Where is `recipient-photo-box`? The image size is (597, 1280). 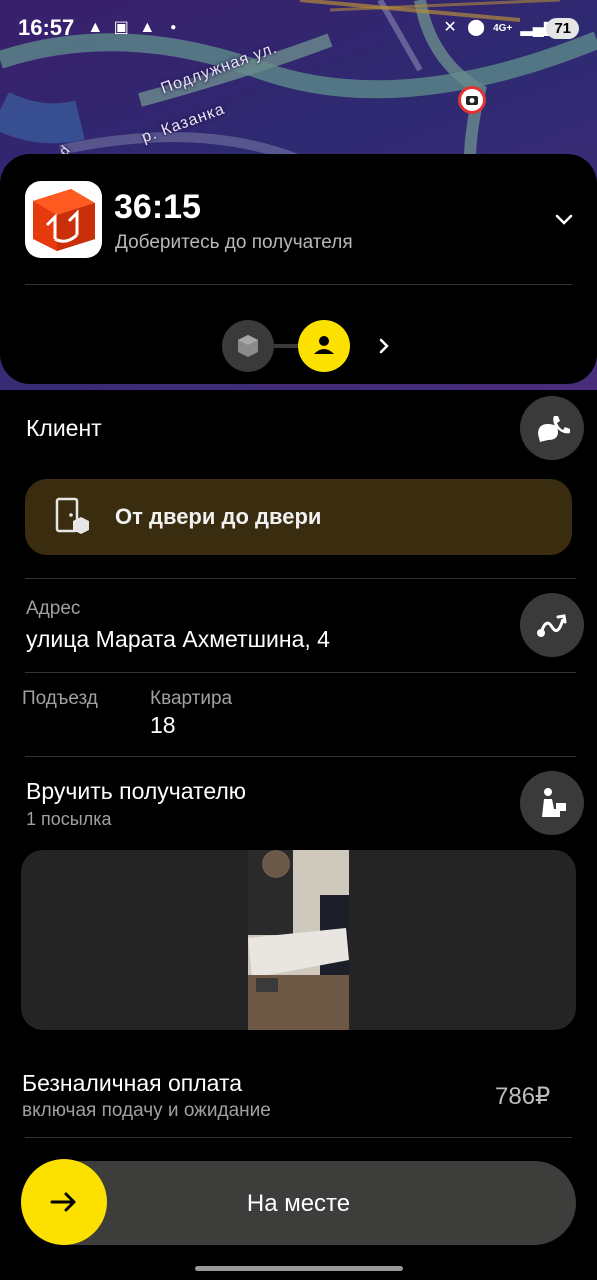
recipient-photo-box is located at coordinates (298, 940).